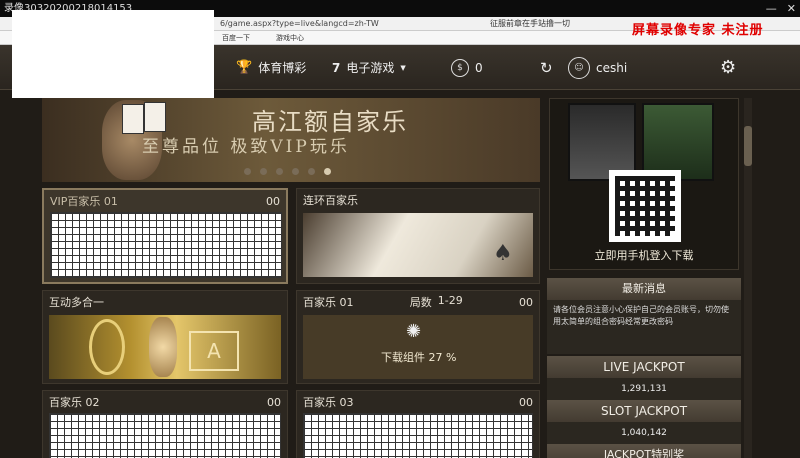 This screenshot has height=458, width=800. What do you see at coordinates (418, 245) in the screenshot?
I see `cards-fan-image: ♠` at bounding box center [418, 245].